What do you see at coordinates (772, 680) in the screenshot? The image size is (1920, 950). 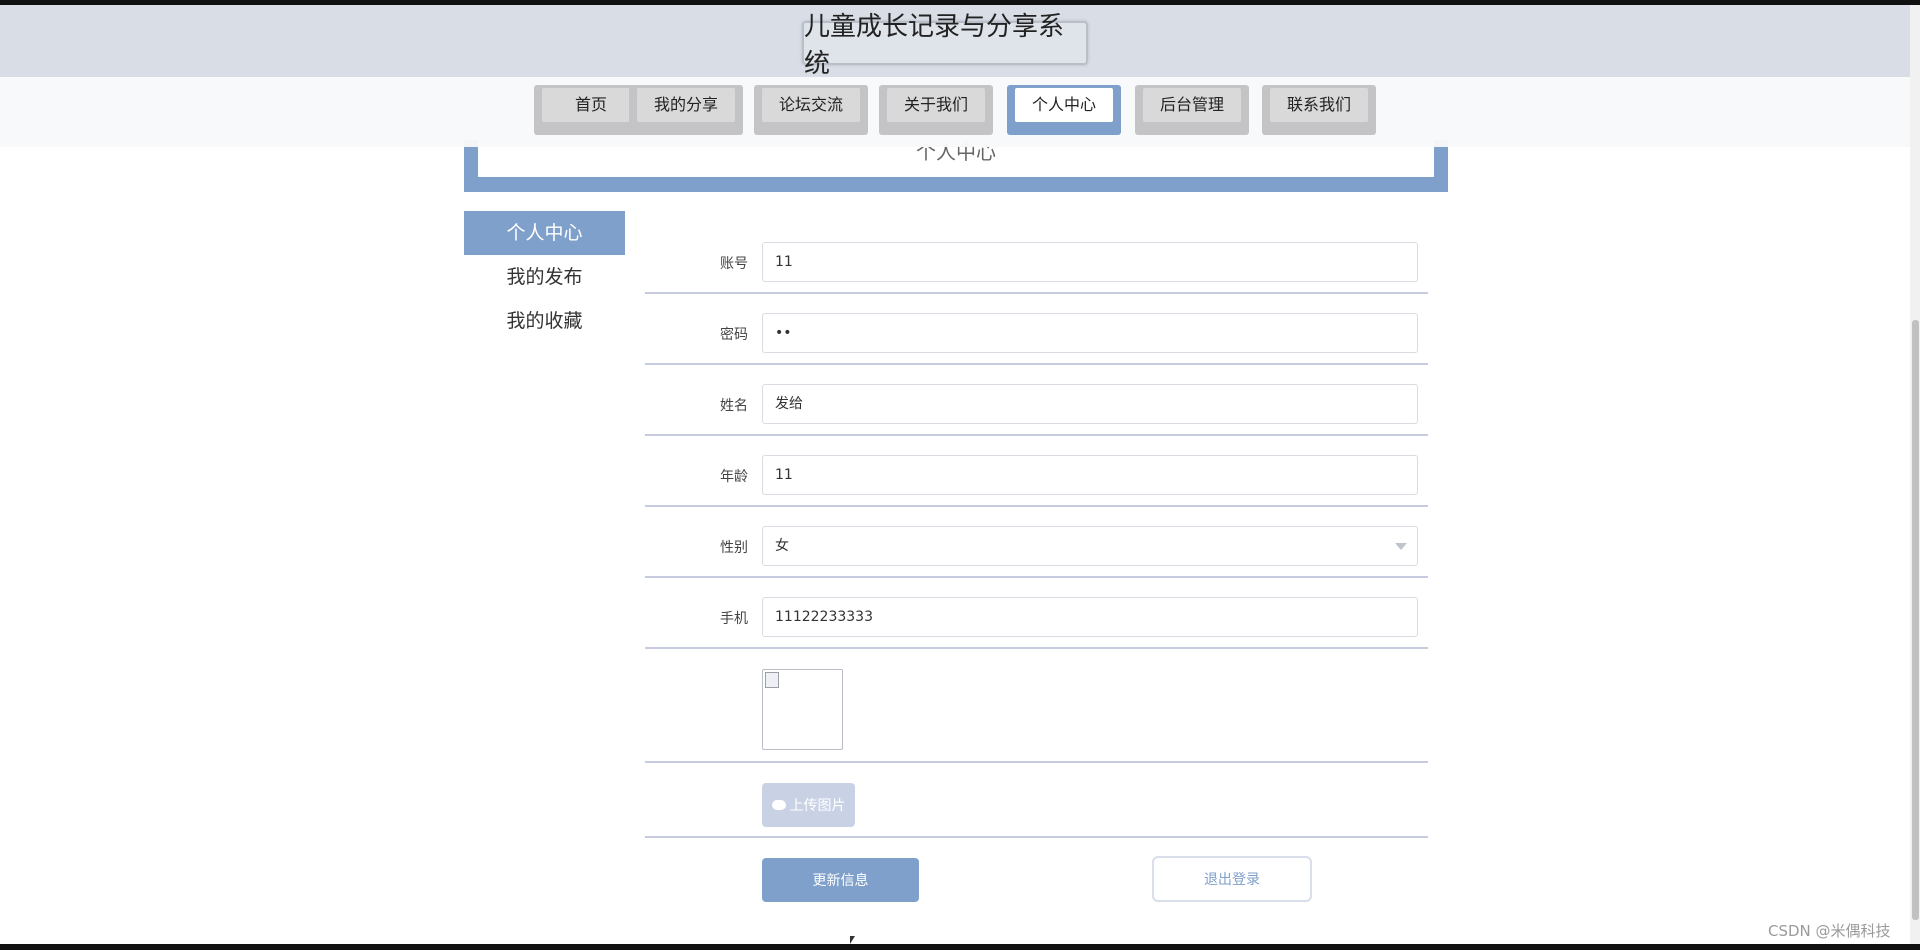 I see `broken-image-icon` at bounding box center [772, 680].